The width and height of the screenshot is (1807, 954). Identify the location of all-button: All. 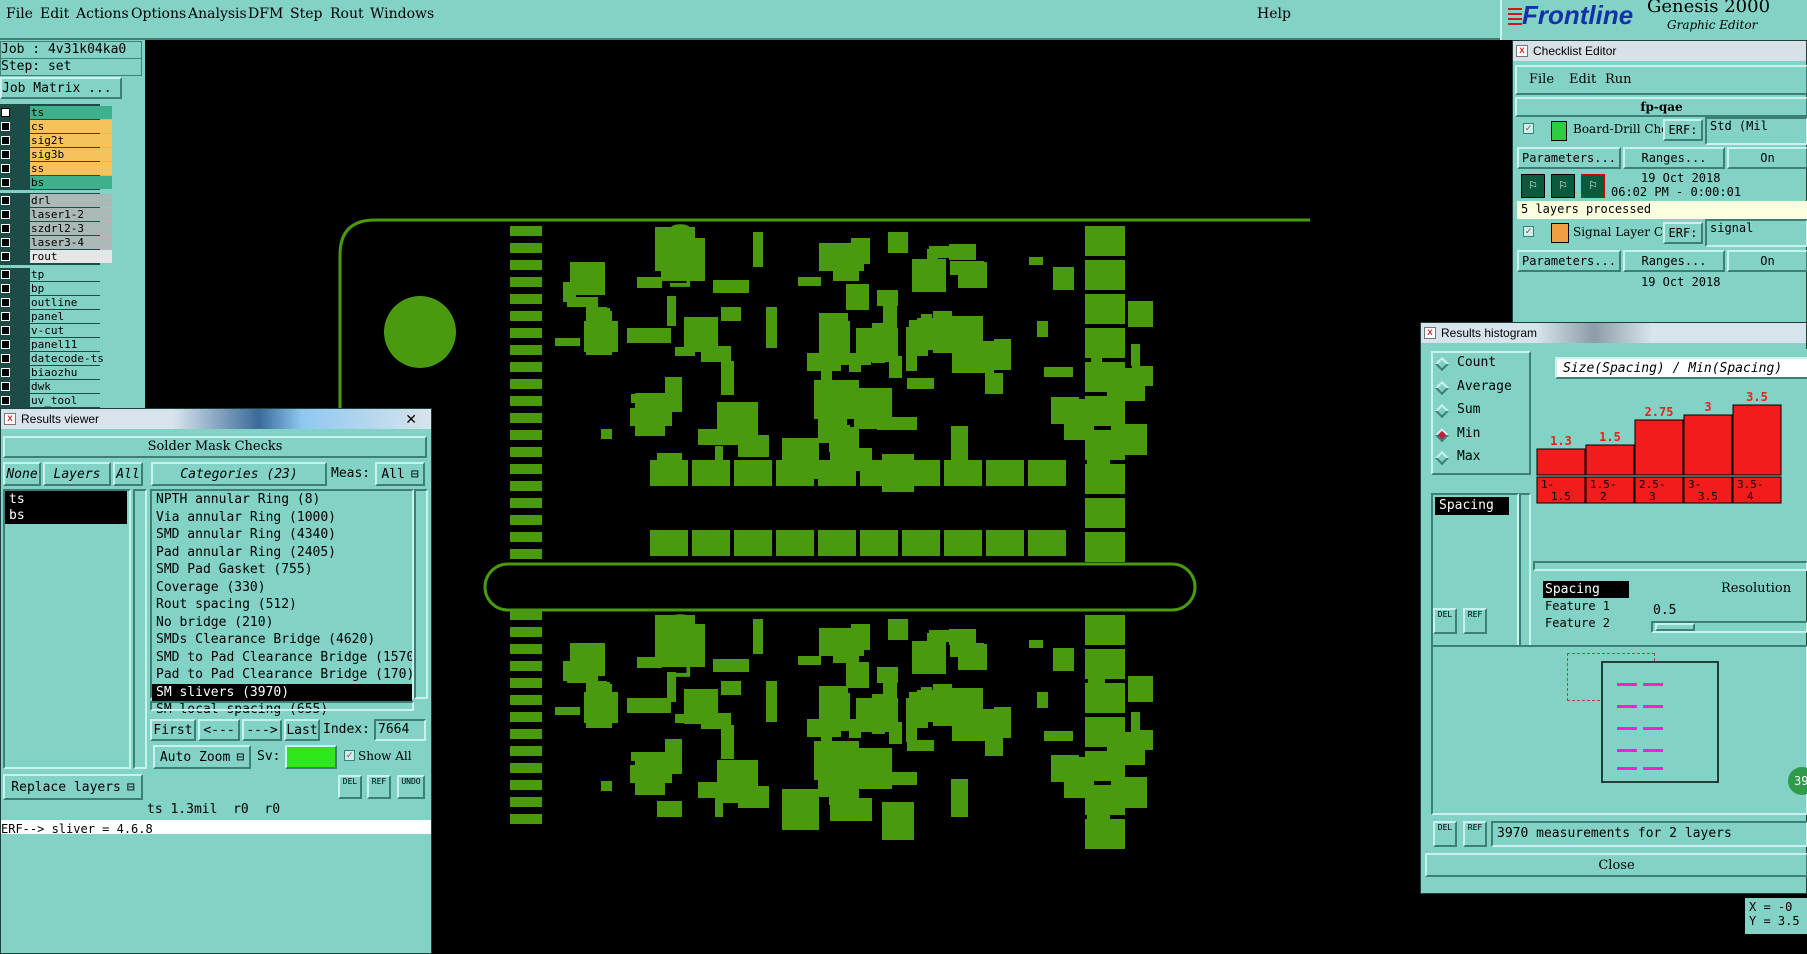
(128, 474).